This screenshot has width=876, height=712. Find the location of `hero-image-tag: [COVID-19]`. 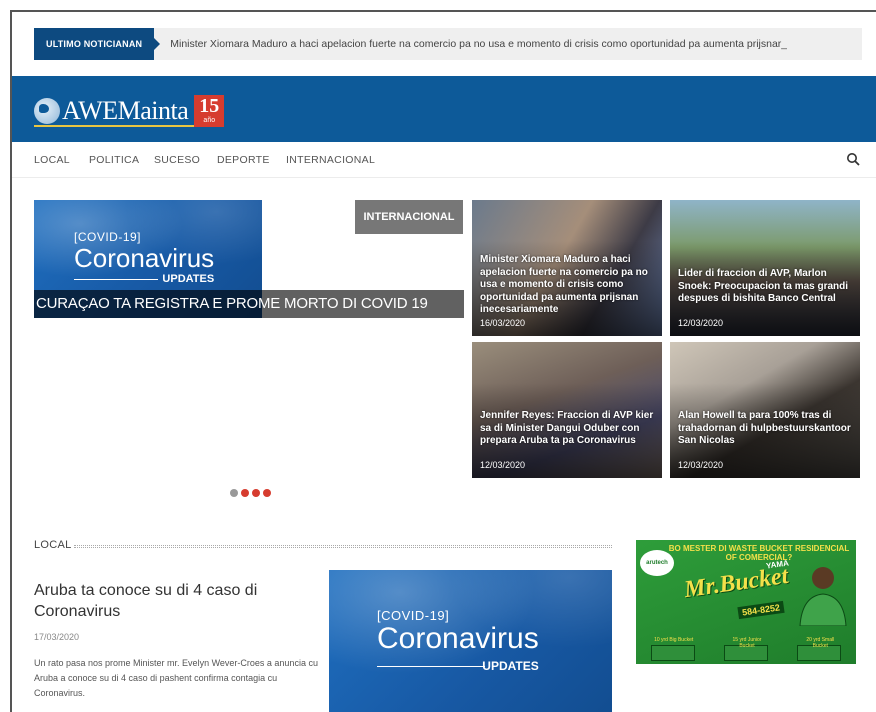

hero-image-tag: [COVID-19] is located at coordinates (108, 237).